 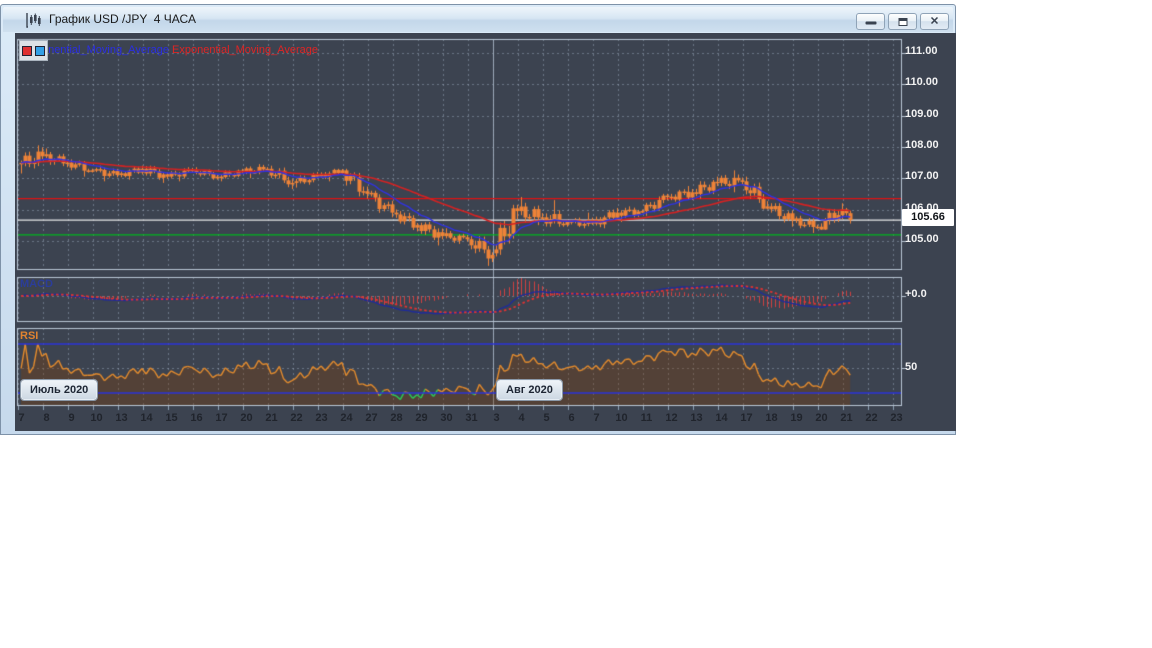 I want to click on date-tick-label: 9, so click(x=71, y=418).